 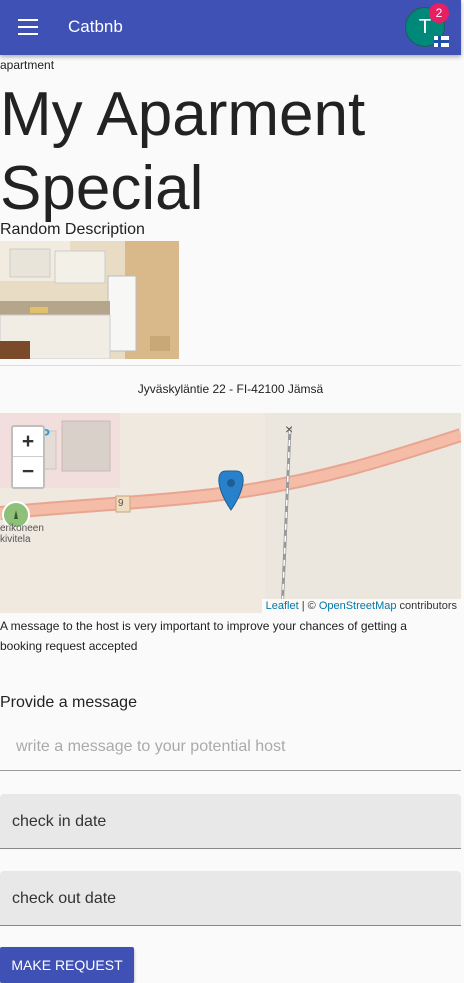 What do you see at coordinates (89, 300) in the screenshot?
I see `listing-photo` at bounding box center [89, 300].